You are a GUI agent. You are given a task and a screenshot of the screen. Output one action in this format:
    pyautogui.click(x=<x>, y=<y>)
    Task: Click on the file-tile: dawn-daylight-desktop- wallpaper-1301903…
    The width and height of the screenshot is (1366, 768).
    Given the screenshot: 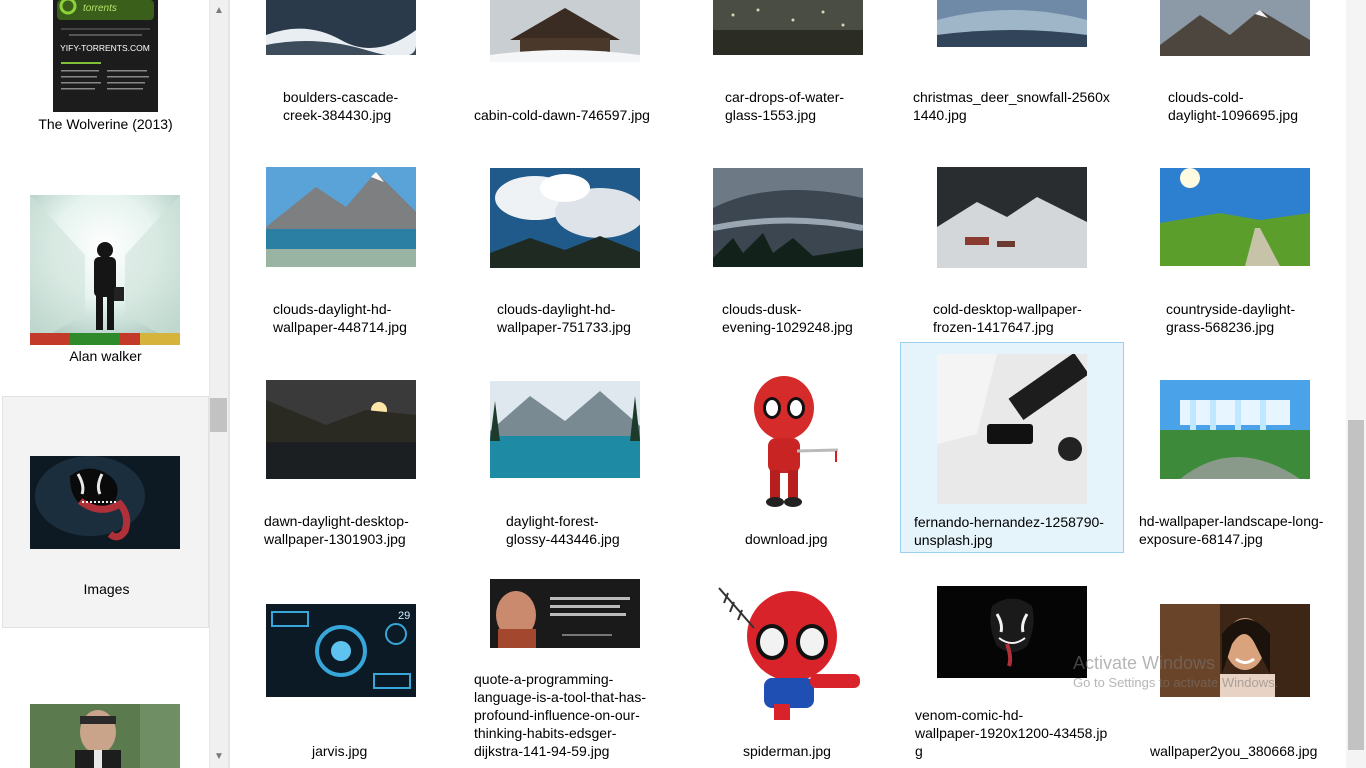 What is the action you would take?
    pyautogui.click(x=342, y=447)
    